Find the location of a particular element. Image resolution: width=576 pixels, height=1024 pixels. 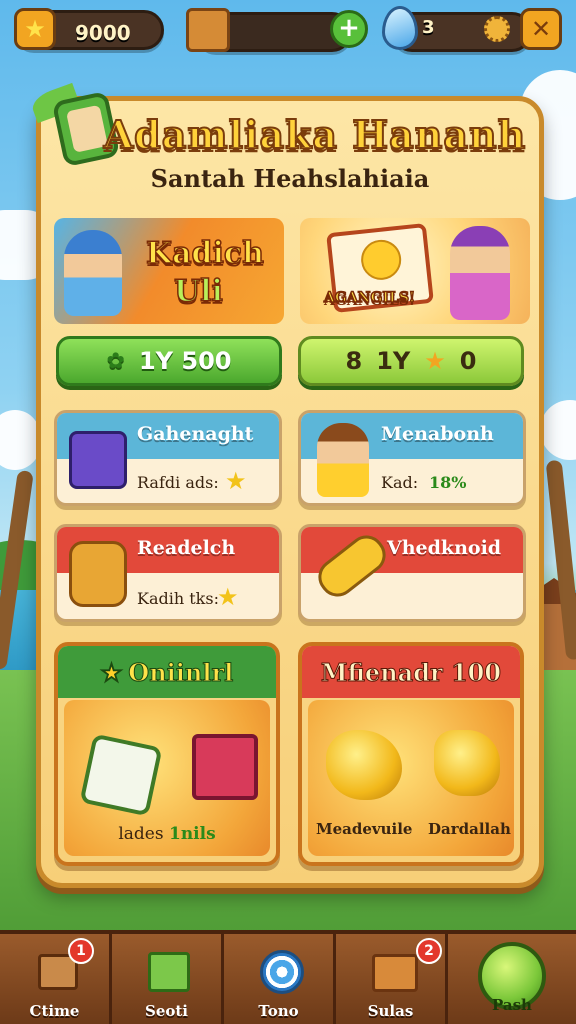

character-boy-icon is located at coordinates (93, 273).